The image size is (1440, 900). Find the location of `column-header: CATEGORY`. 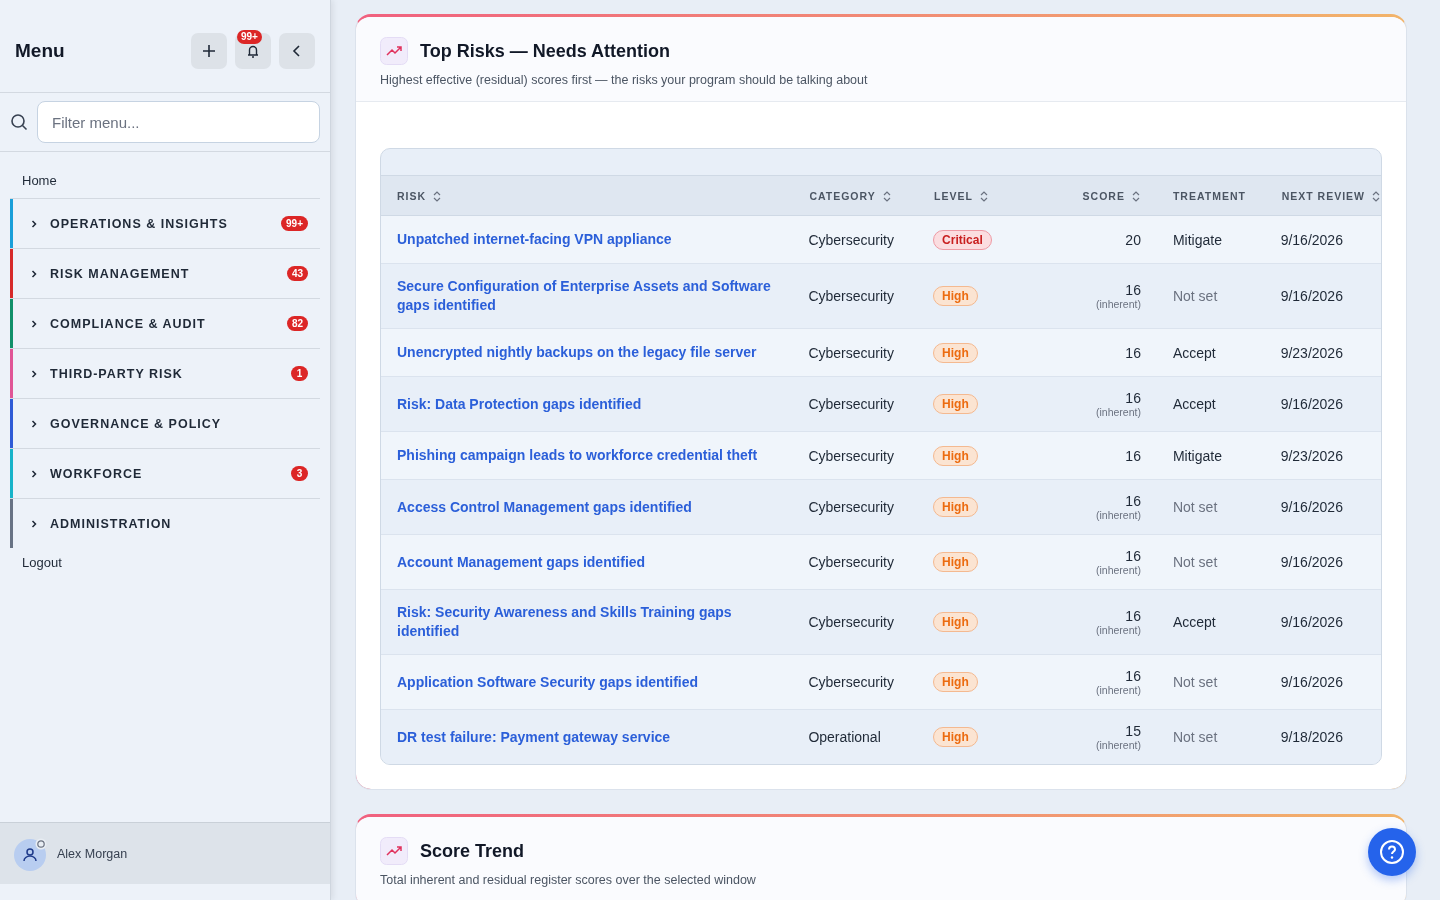

column-header: CATEGORY is located at coordinates (871, 195).